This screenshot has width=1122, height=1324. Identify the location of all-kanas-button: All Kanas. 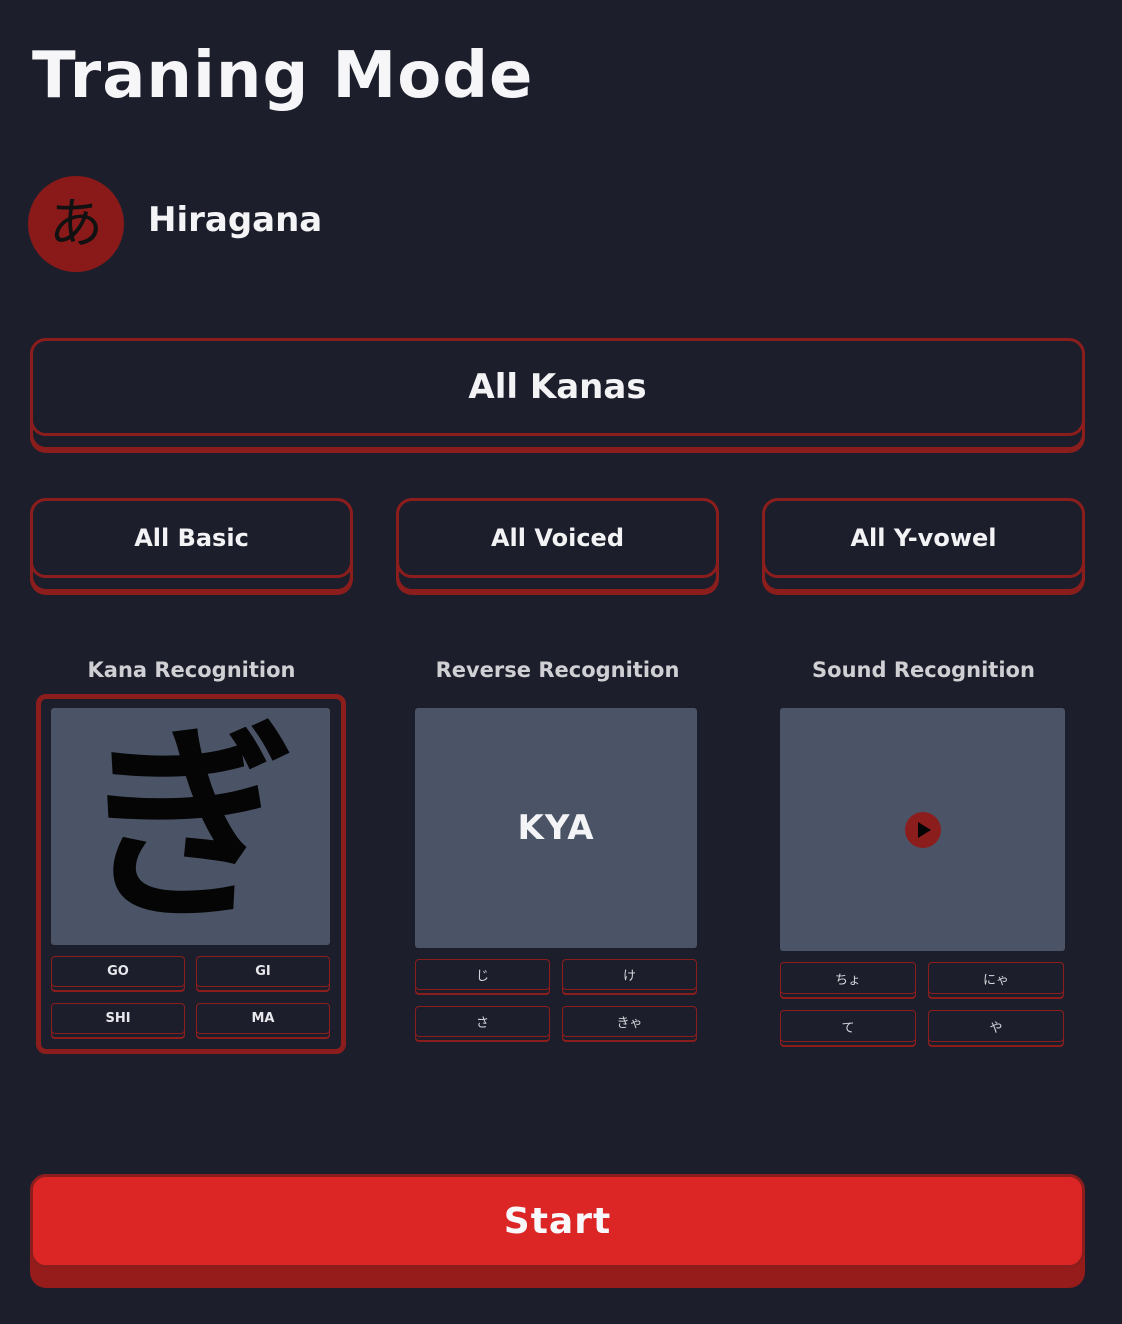
(557, 387).